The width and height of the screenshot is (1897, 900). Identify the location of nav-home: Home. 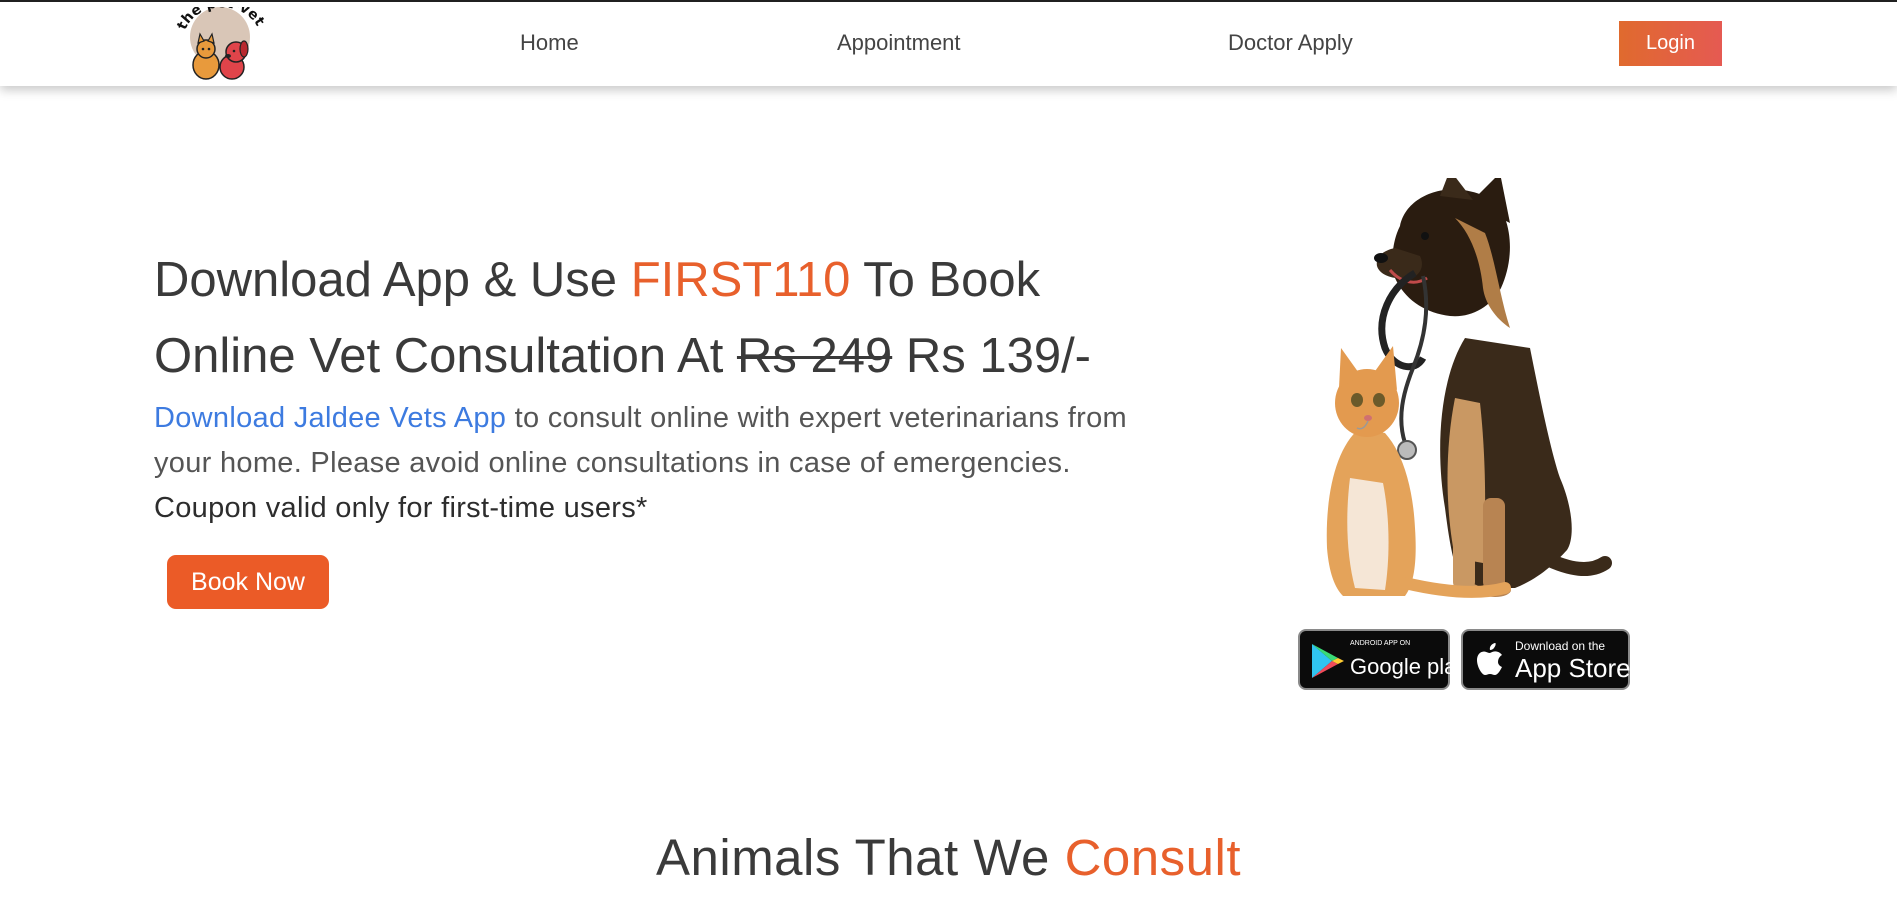
(549, 43).